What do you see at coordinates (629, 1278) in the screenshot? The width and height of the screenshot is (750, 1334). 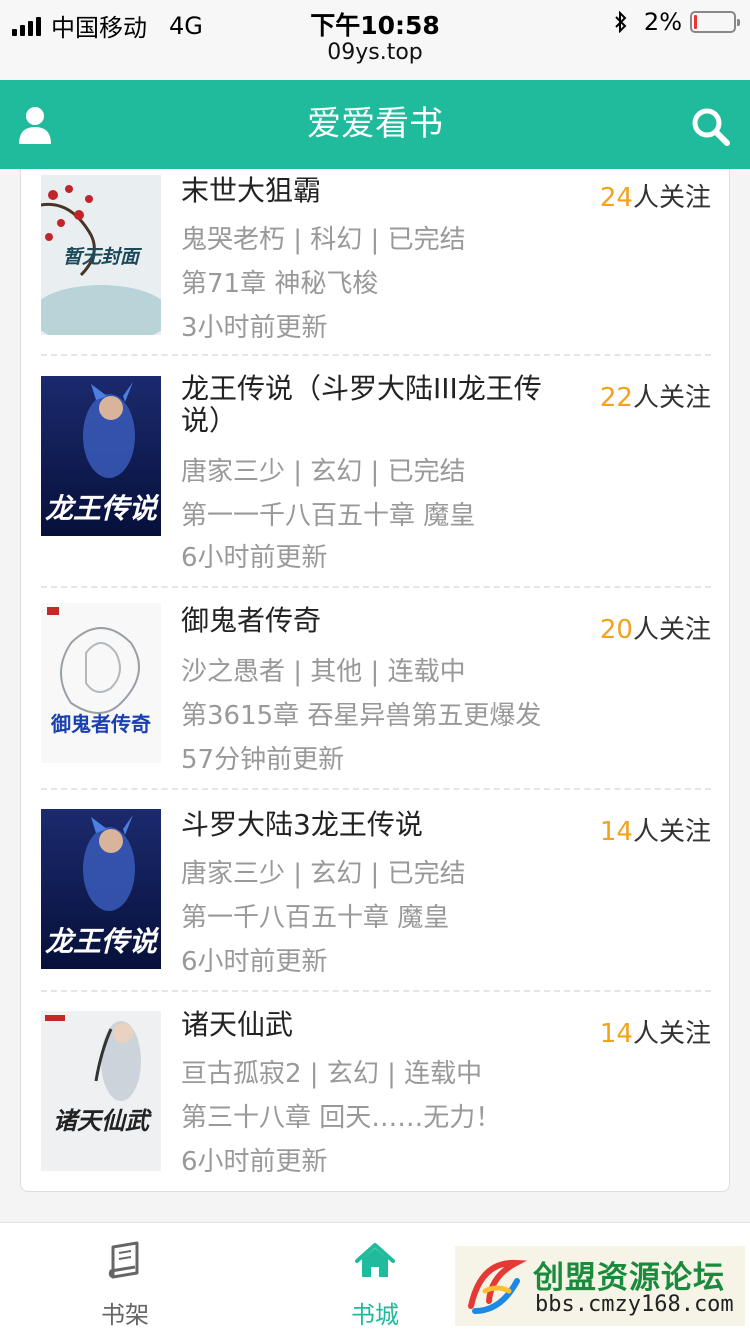 I see `watermark-title: 创盟资源论坛` at bounding box center [629, 1278].